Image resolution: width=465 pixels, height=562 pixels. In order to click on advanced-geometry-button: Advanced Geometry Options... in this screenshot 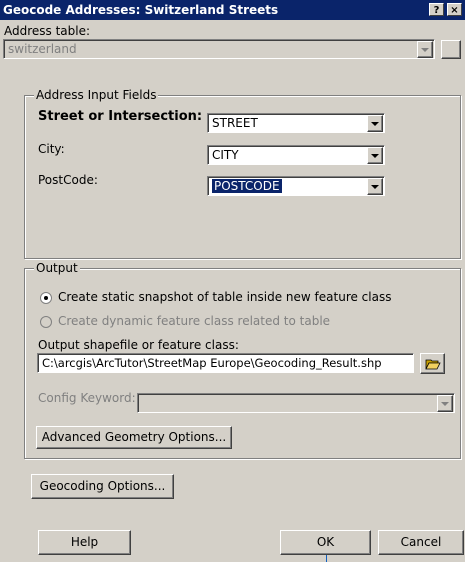, I will do `click(134, 437)`.